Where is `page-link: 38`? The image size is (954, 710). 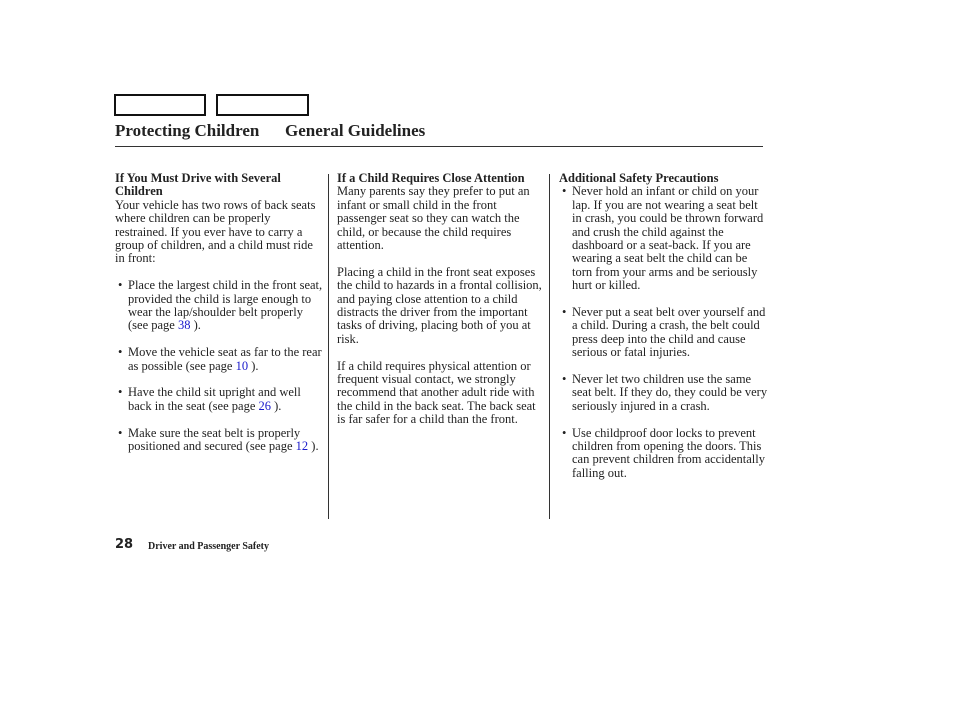
page-link: 38 is located at coordinates (184, 325).